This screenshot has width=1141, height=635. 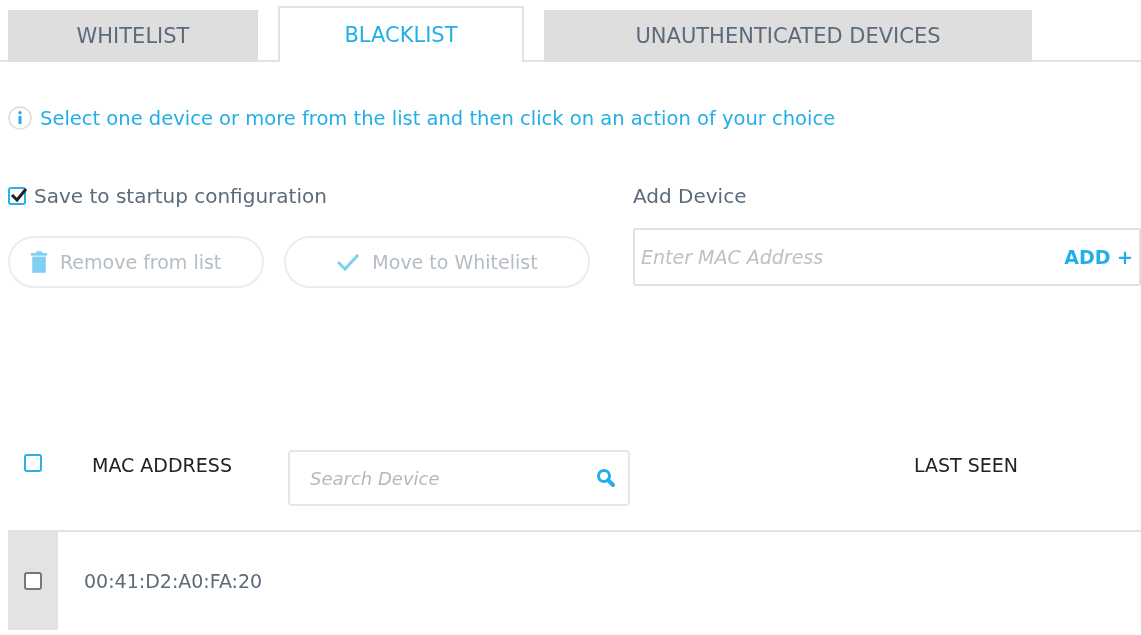 I want to click on search-icon, so click(x=606, y=478).